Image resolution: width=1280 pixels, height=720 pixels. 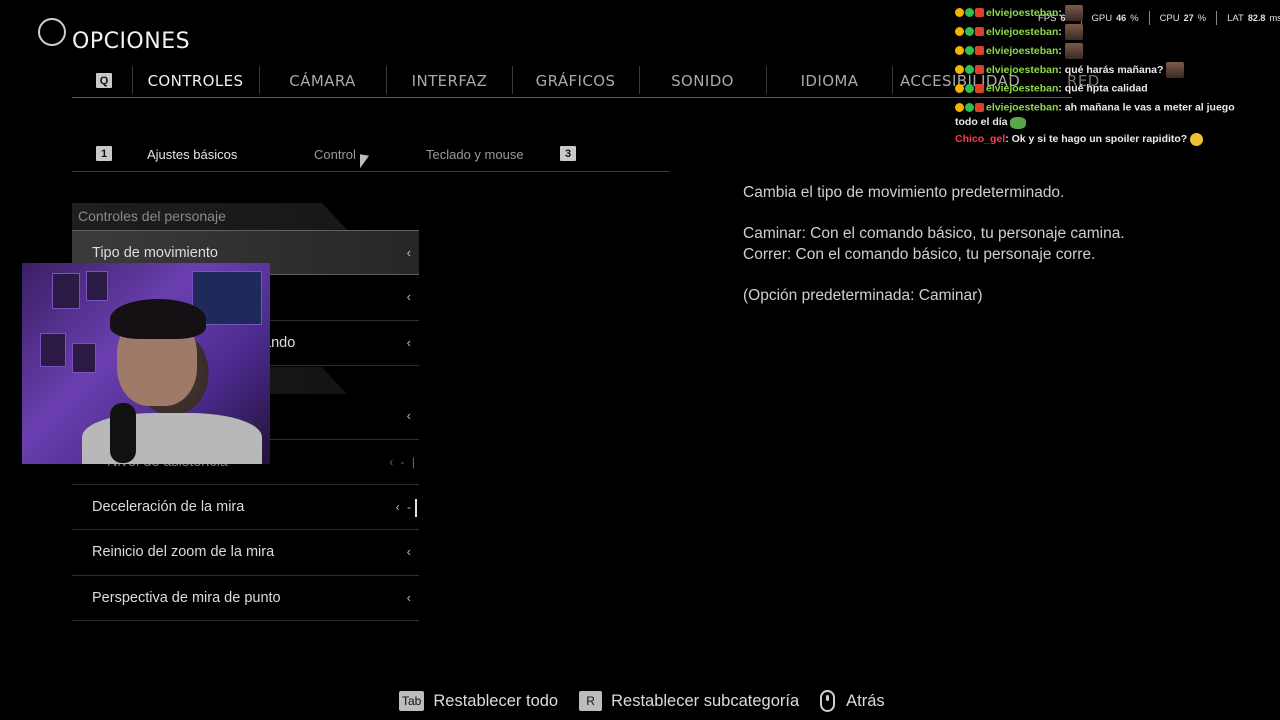 What do you see at coordinates (591, 701) in the screenshot?
I see `r-key-icon: R` at bounding box center [591, 701].